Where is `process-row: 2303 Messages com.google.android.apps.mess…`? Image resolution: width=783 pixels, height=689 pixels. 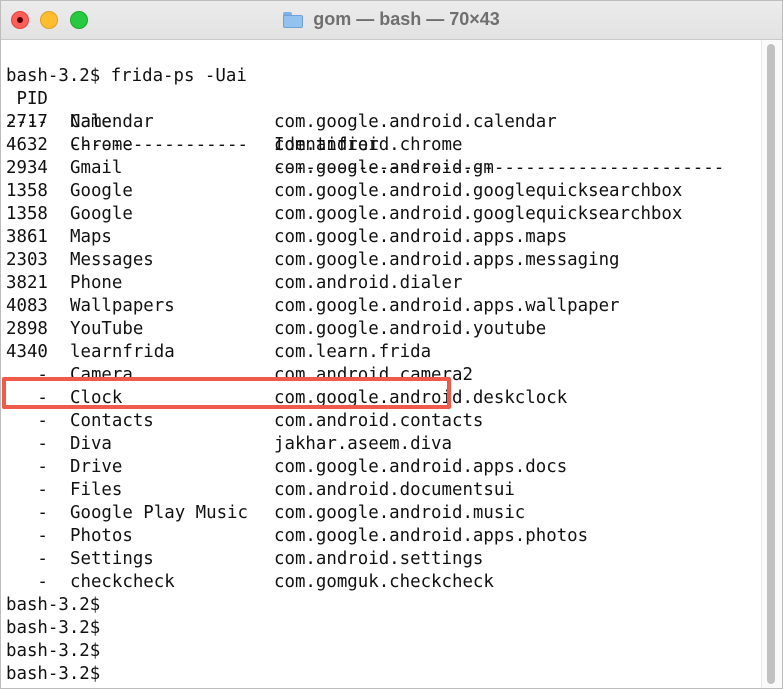
process-row: 2303 Messages com.google.android.apps.mess… is located at coordinates (381, 260).